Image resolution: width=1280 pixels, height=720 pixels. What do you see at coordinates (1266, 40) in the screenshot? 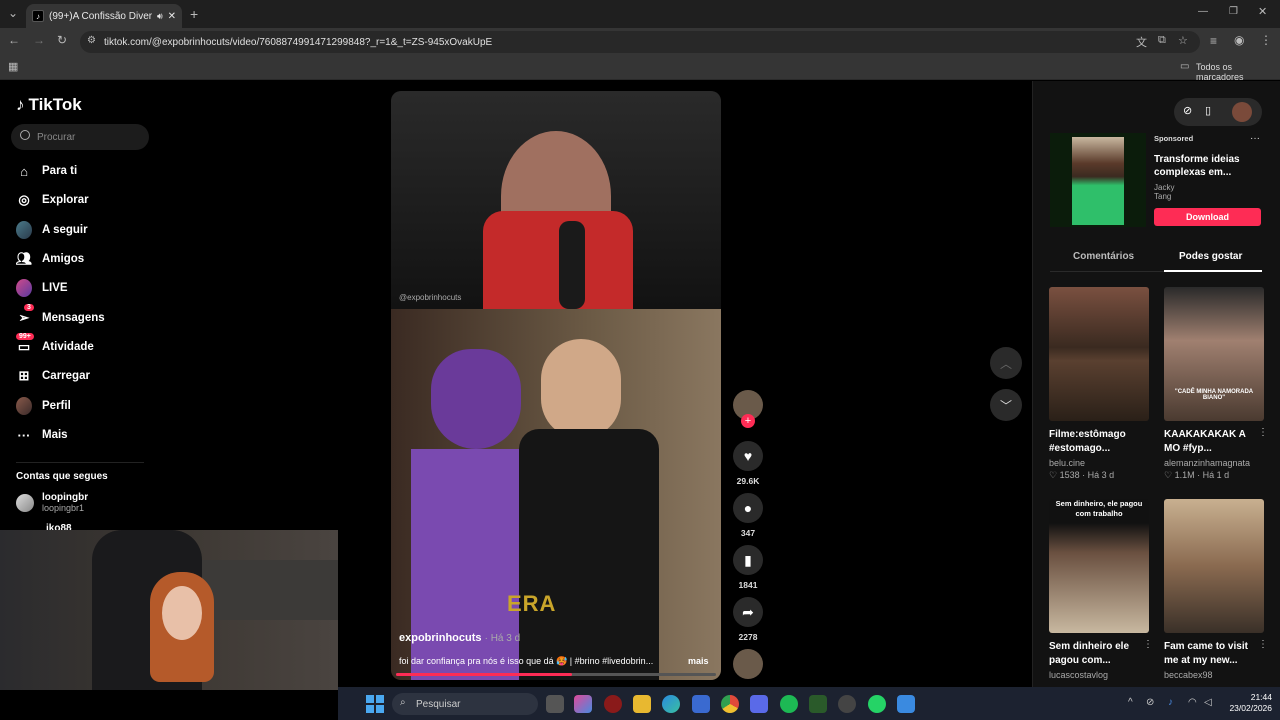
I see `menu-dots-icon: ⋮` at bounding box center [1266, 40].